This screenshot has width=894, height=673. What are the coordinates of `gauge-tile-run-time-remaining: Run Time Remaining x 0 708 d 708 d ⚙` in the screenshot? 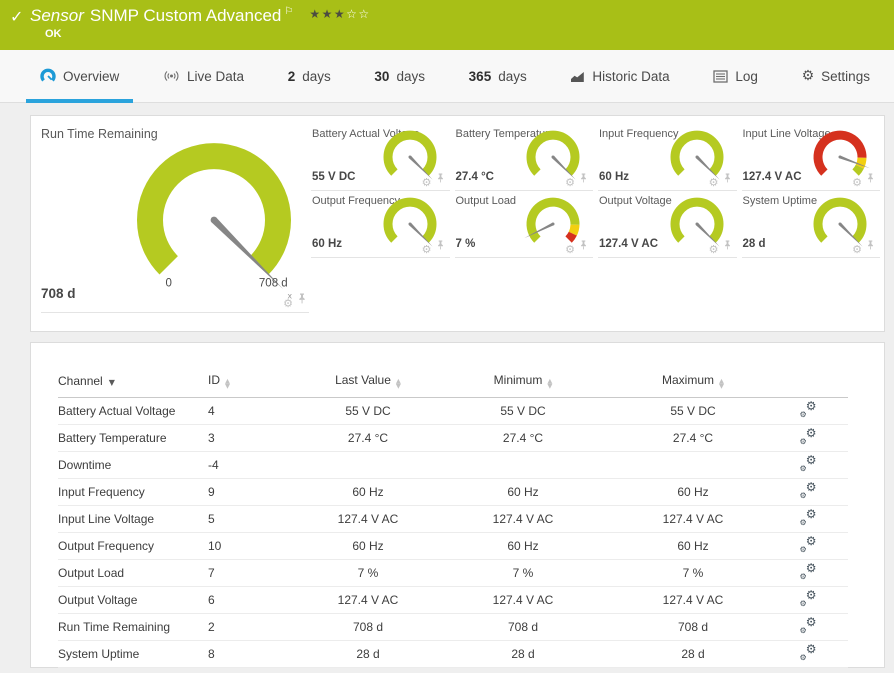 It's located at (175, 214).